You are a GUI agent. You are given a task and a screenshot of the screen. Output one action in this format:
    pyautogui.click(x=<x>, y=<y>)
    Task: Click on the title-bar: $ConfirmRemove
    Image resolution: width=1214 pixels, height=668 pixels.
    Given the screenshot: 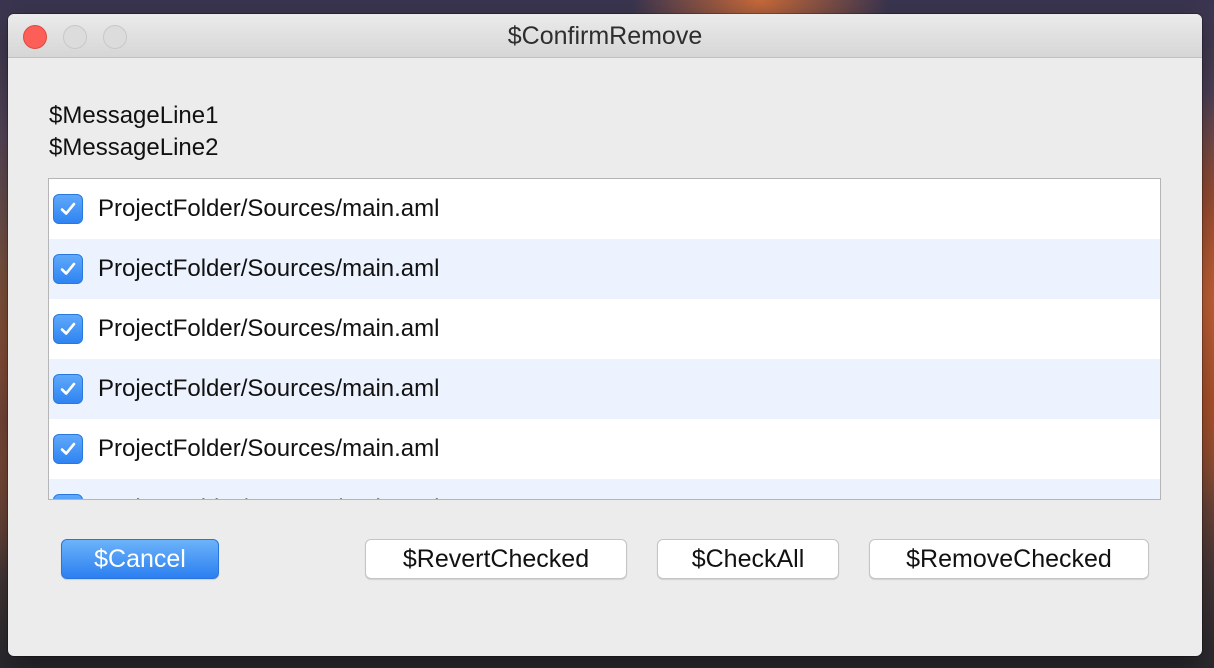 What is the action you would take?
    pyautogui.click(x=605, y=36)
    